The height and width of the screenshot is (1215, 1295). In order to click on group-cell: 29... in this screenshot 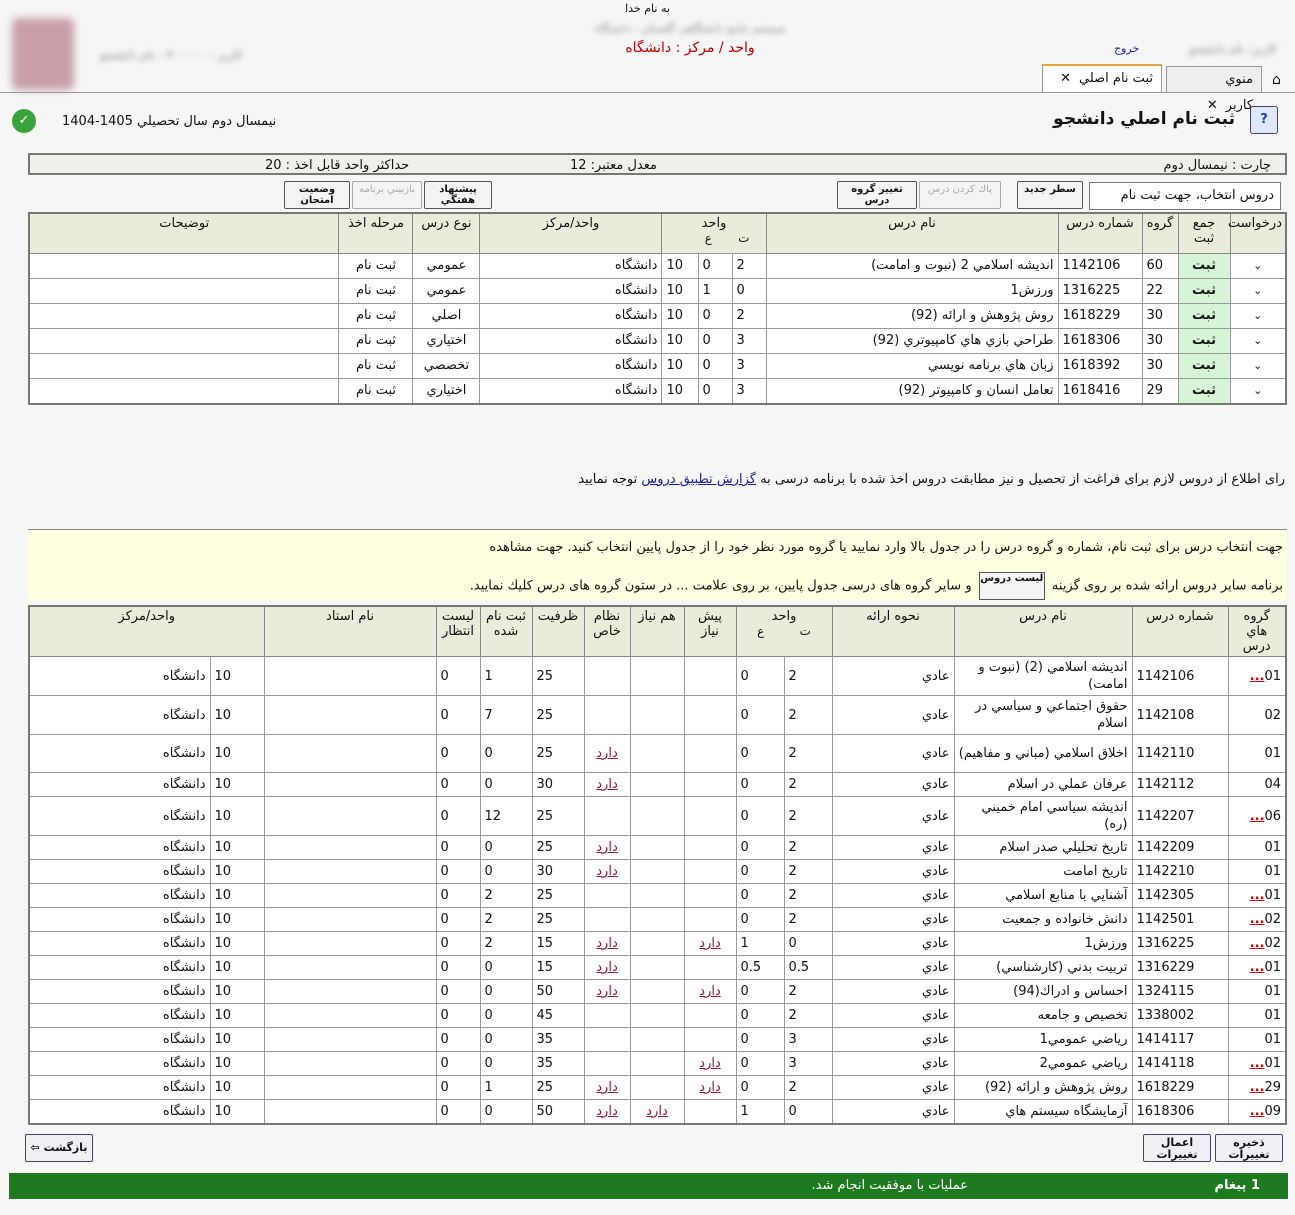, I will do `click(1257, 1087)`.